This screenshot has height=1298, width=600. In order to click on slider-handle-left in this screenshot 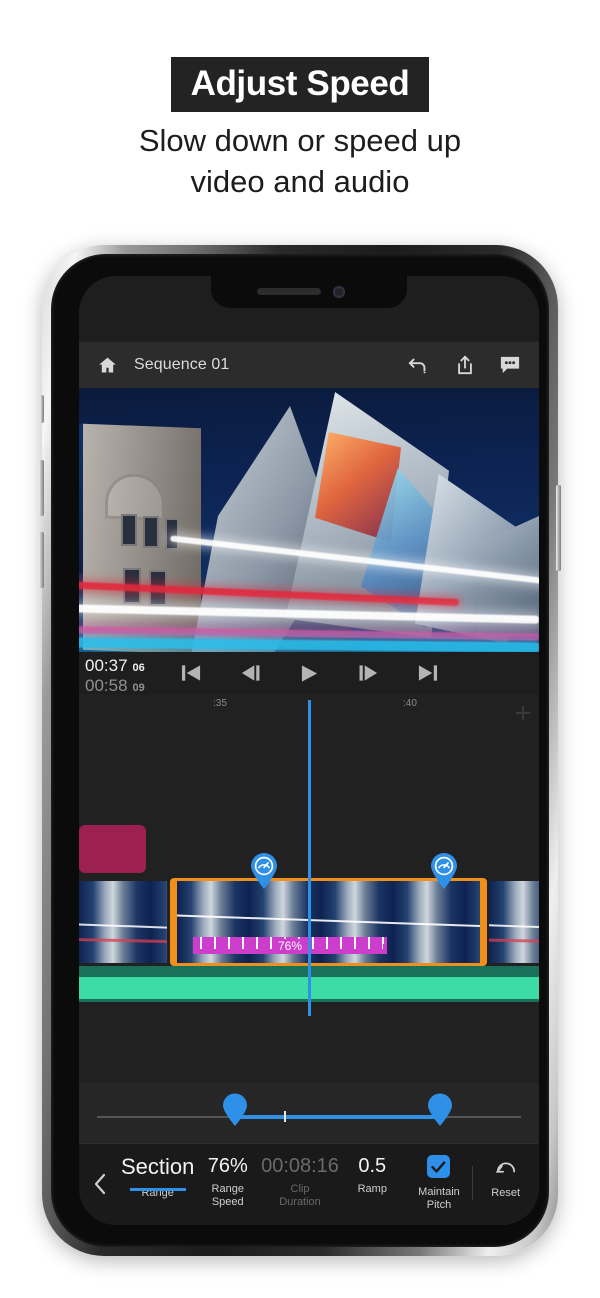, I will do `click(235, 1110)`.